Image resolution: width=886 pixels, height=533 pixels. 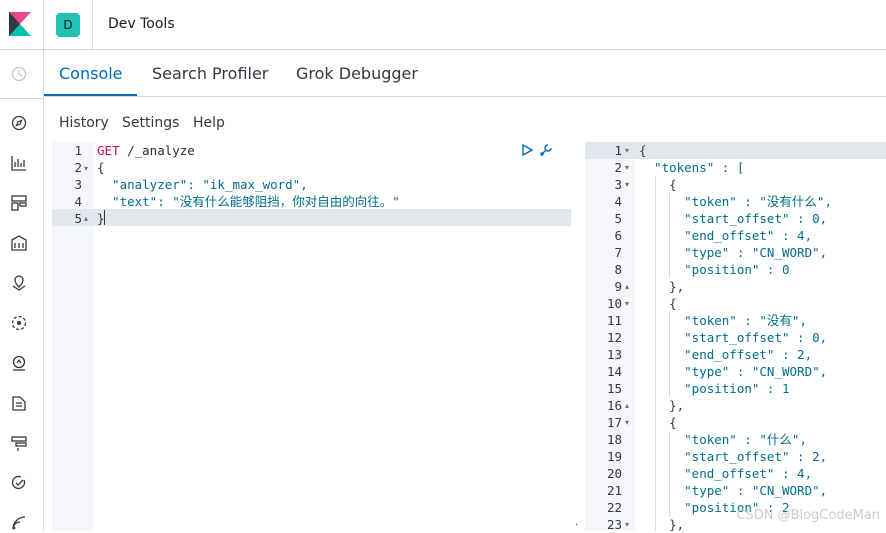 What do you see at coordinates (714, 388) in the screenshot?
I see `response-line: "position" : 1` at bounding box center [714, 388].